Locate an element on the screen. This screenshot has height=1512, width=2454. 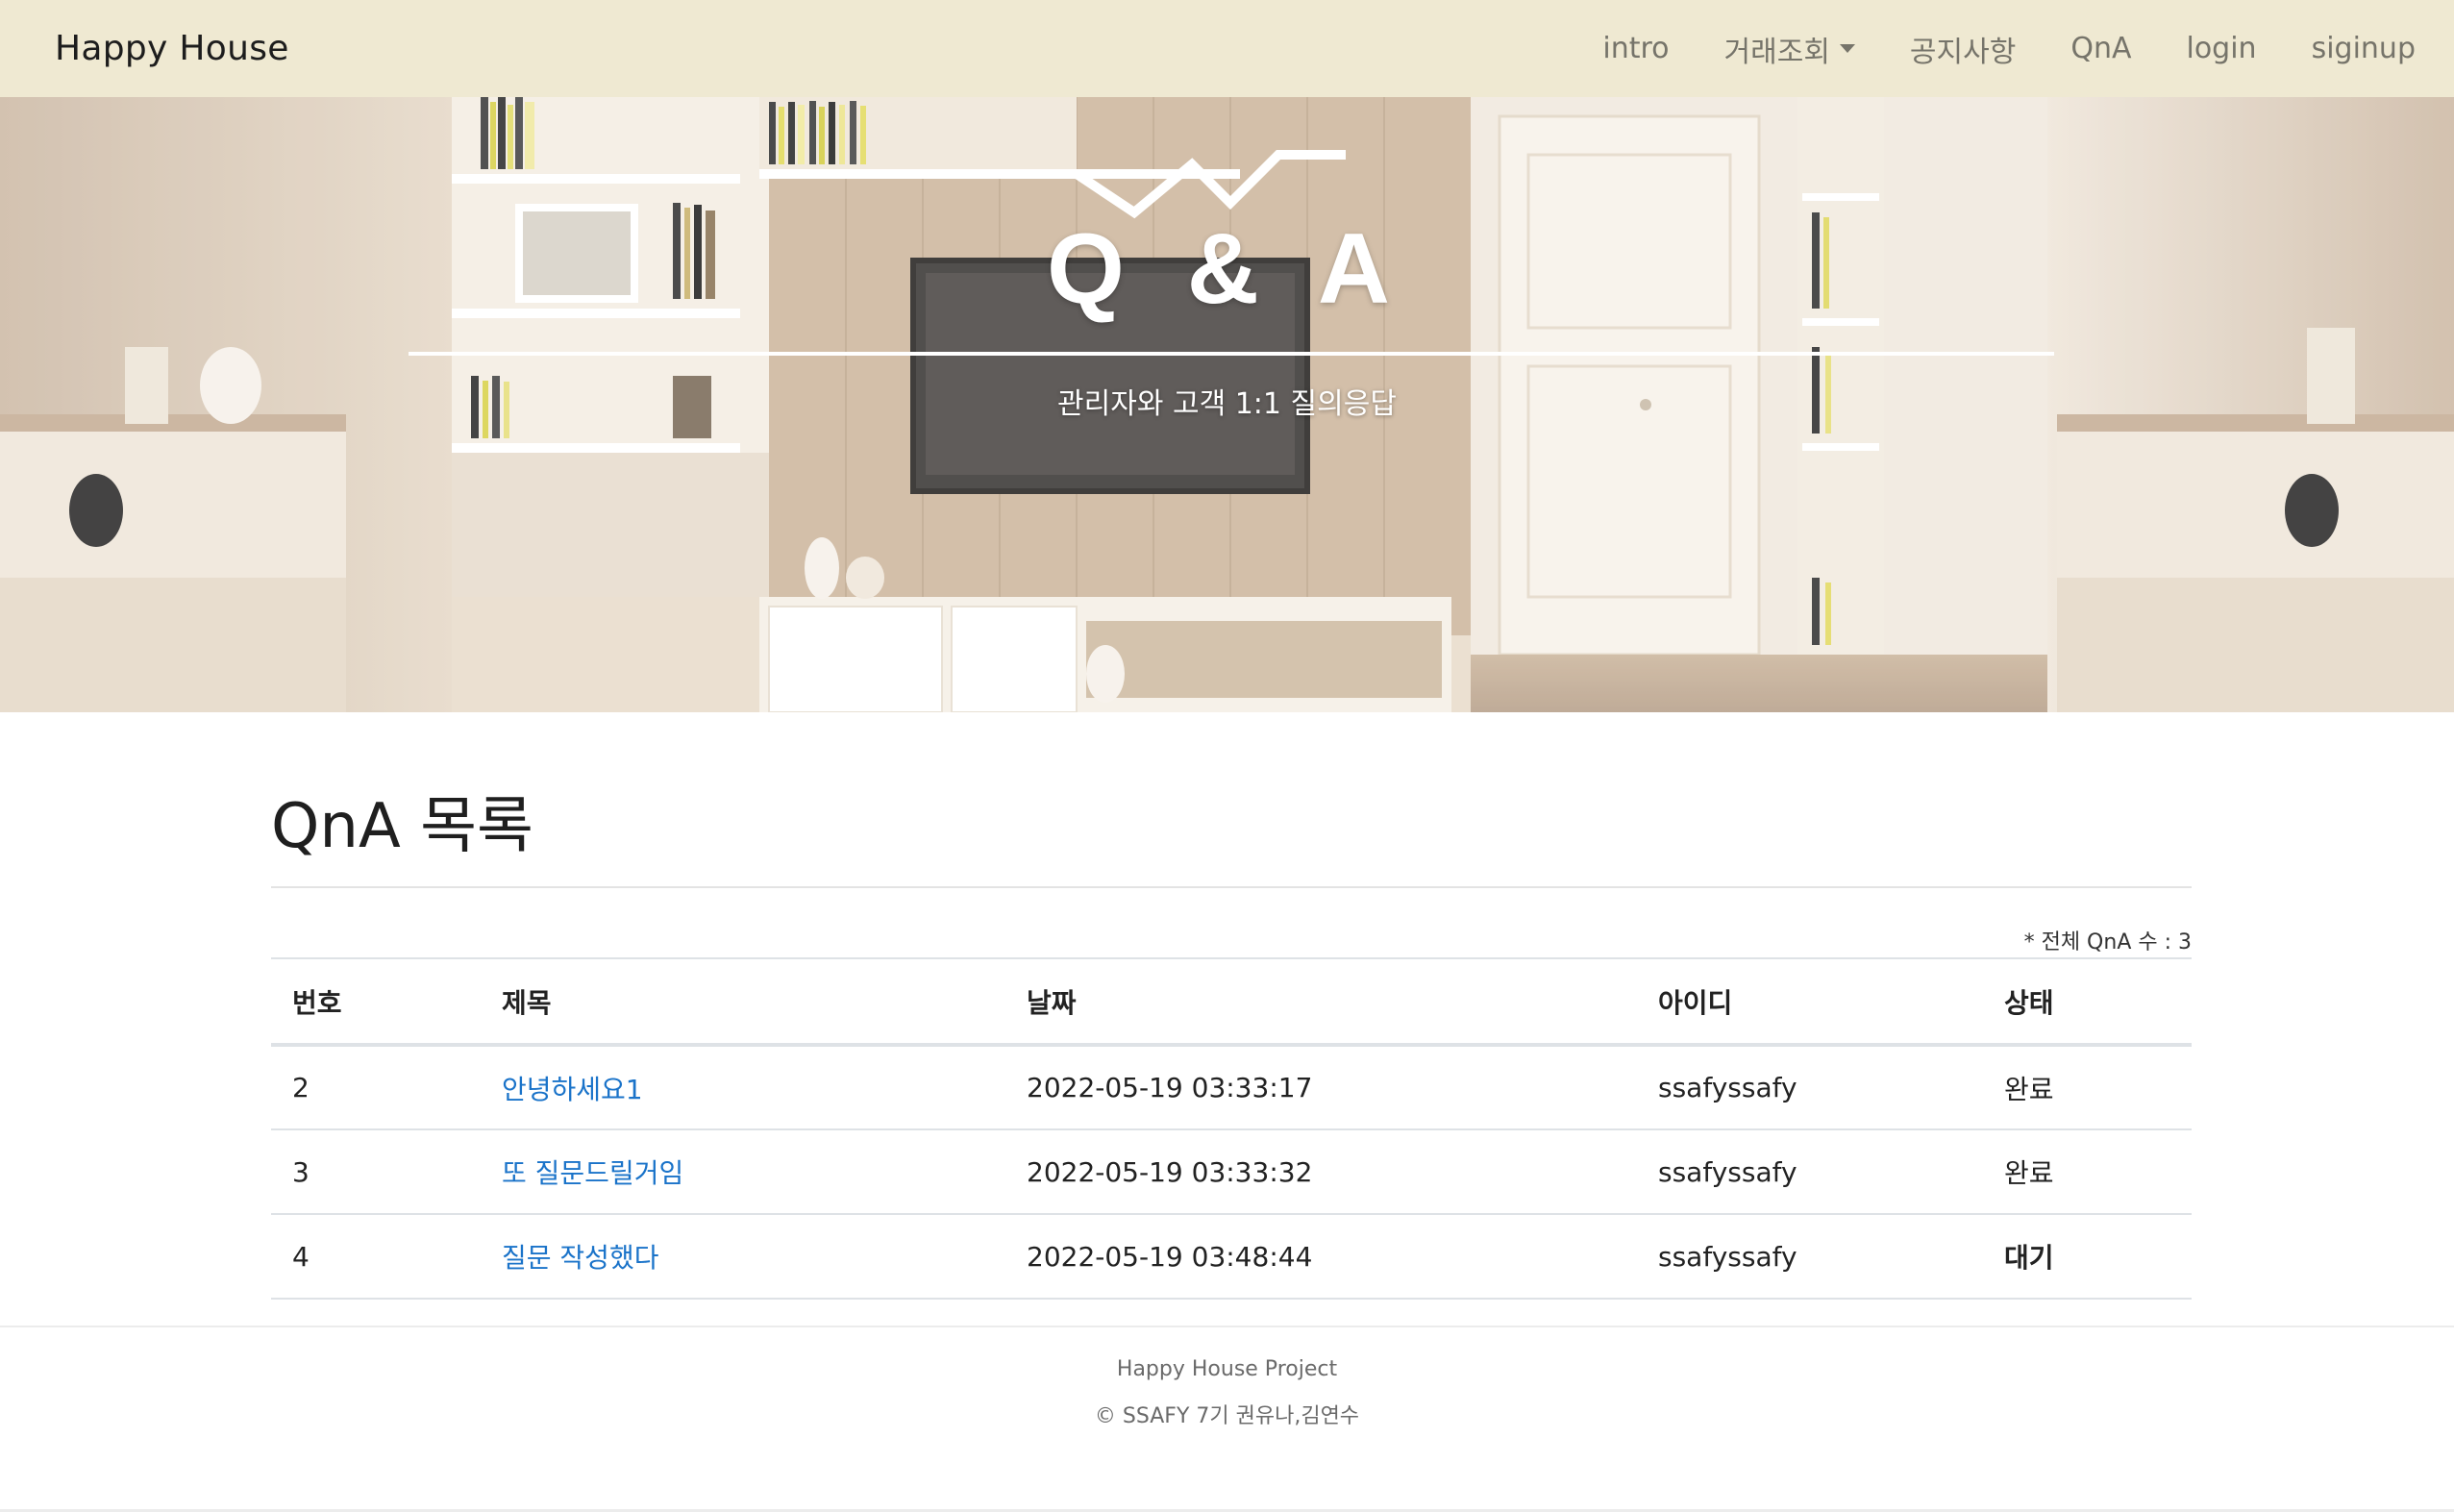
column-header-id: 아이디 is located at coordinates (1695, 1002).